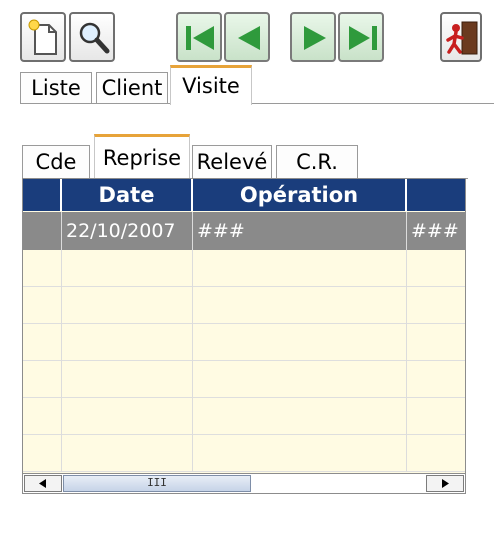 The height and width of the screenshot is (536, 494). I want to click on previous-record-icon, so click(249, 38).